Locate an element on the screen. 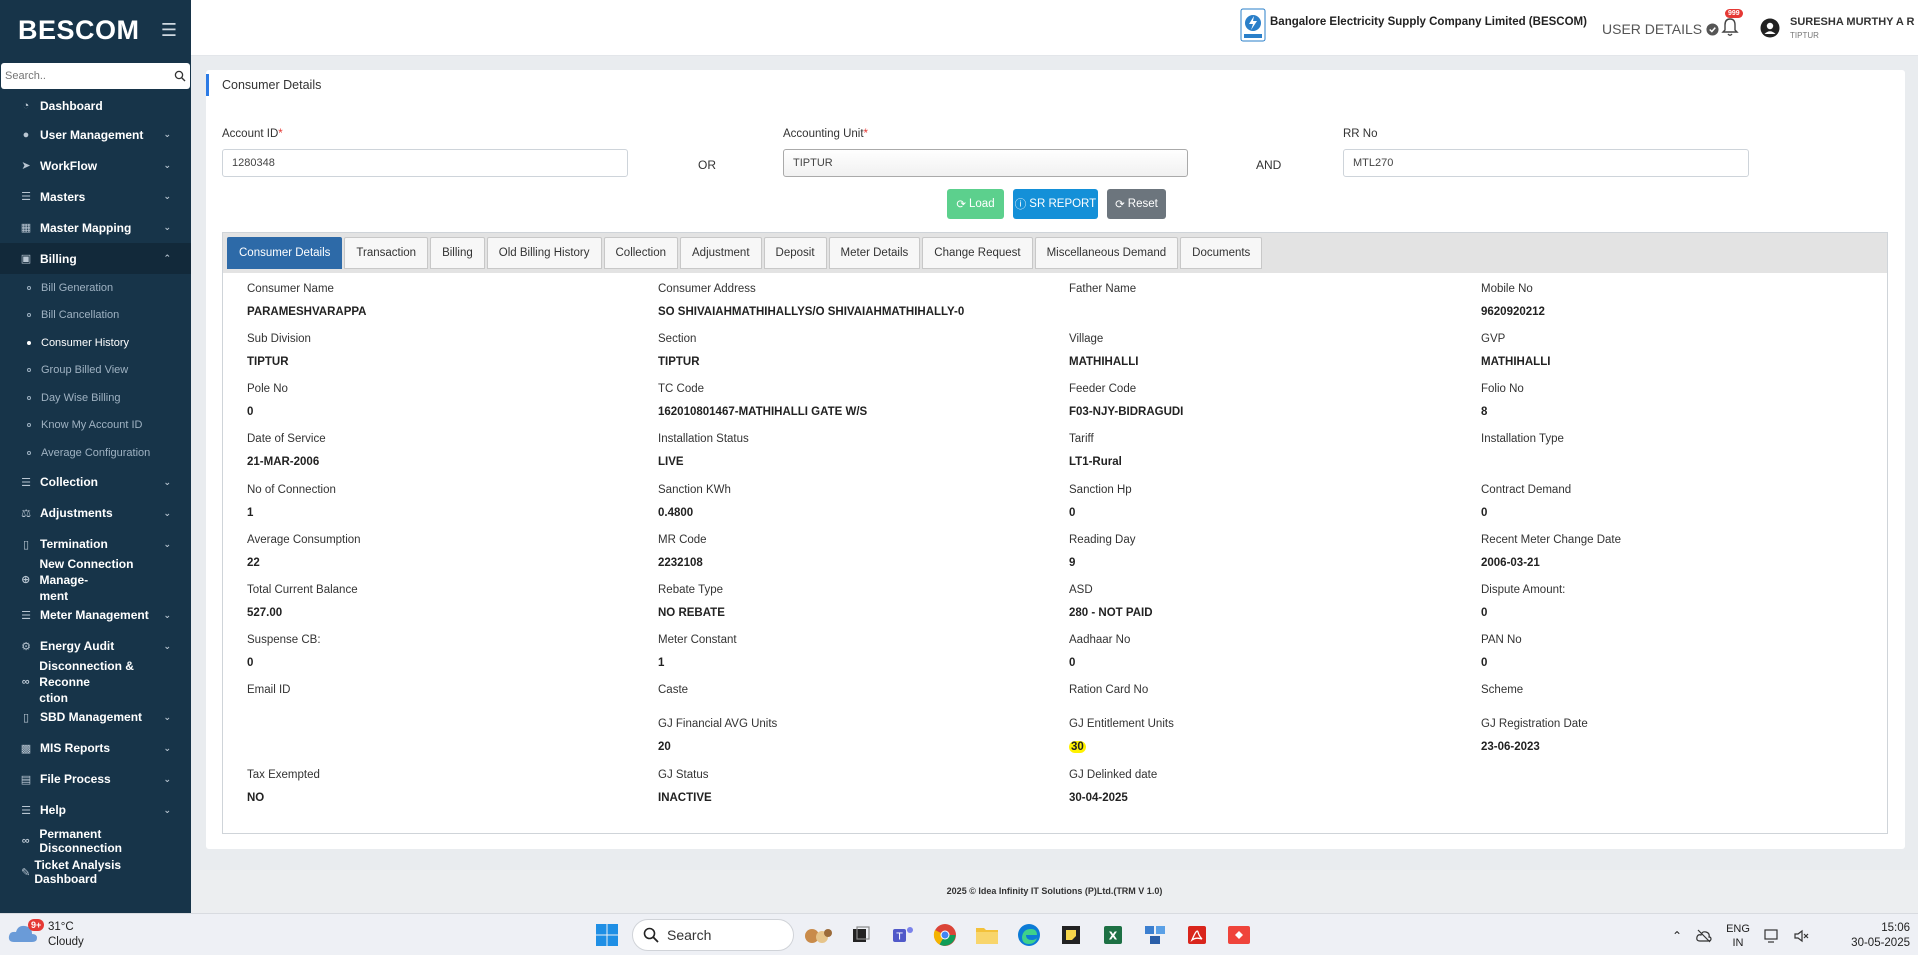 The image size is (1918, 955). sr-report-button: ⓘ SR REPORT is located at coordinates (1055, 204).